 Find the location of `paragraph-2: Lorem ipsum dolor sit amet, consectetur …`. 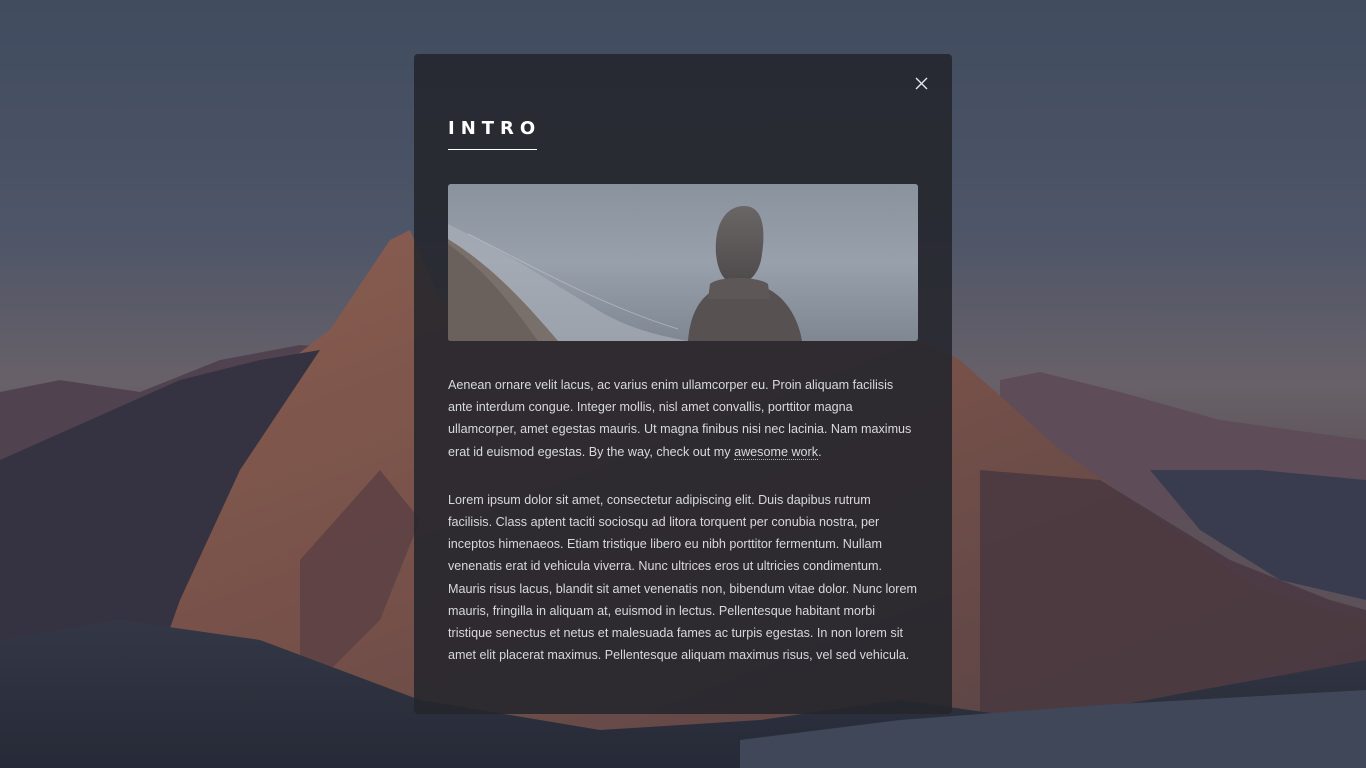

paragraph-2: Lorem ipsum dolor sit amet, consectetur … is located at coordinates (682, 577).